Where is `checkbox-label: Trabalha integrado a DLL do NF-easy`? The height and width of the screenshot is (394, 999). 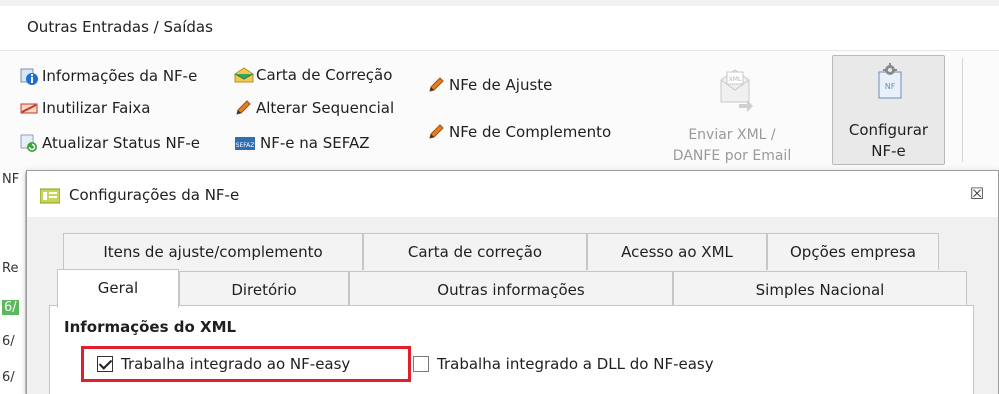 checkbox-label: Trabalha integrado a DLL do NF-easy is located at coordinates (575, 364).